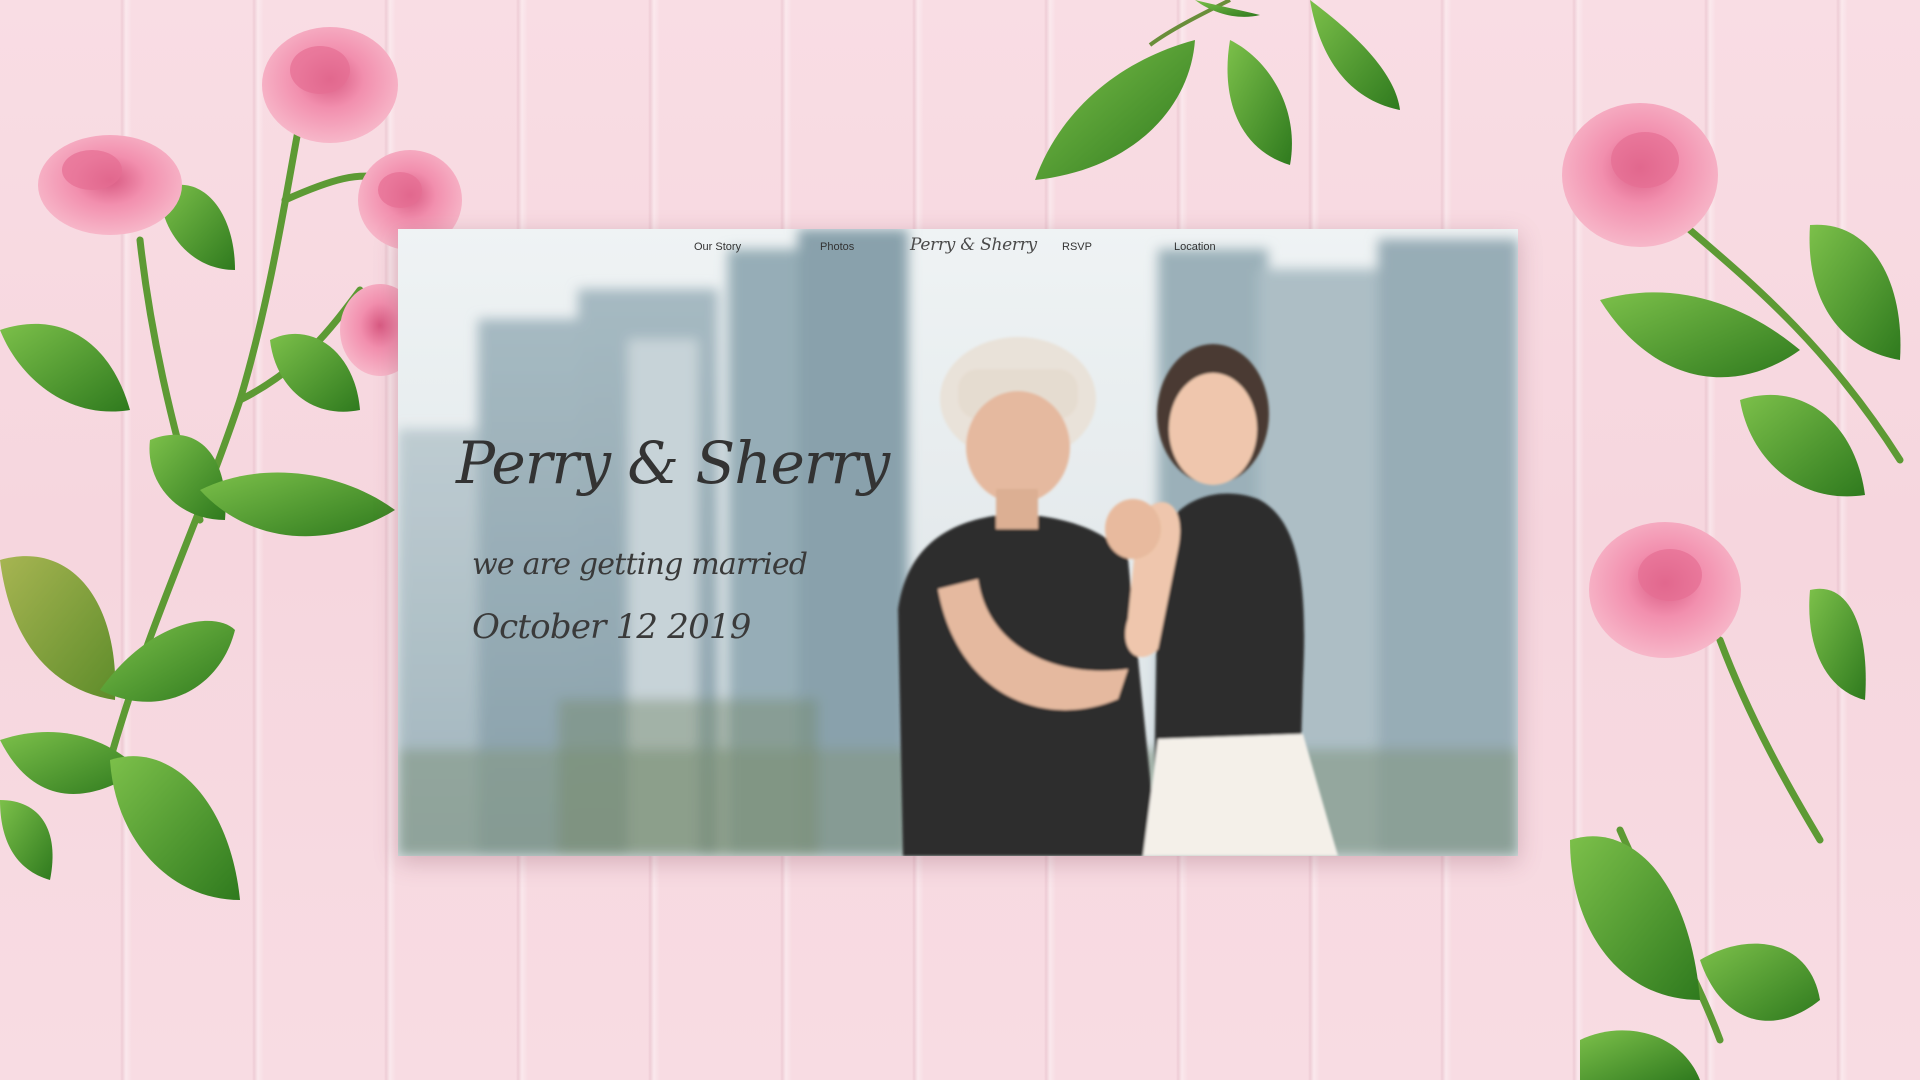  I want to click on nav-location: Location, so click(1195, 247).